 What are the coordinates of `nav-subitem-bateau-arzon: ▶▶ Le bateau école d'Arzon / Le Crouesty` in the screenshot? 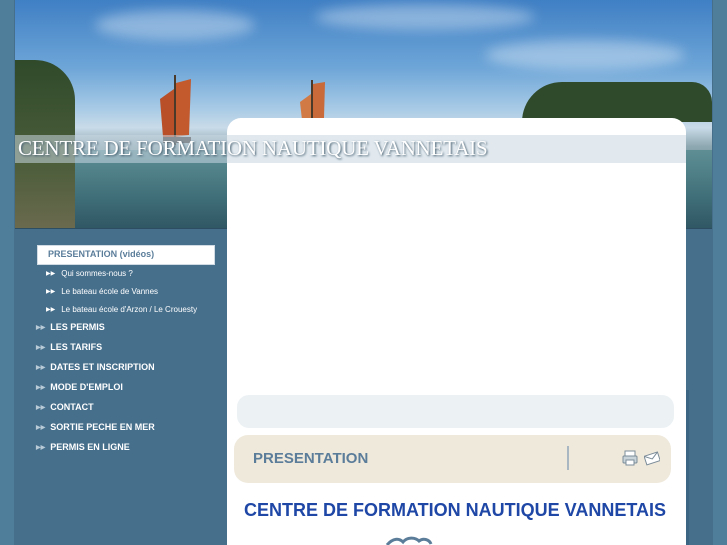 It's located at (121, 309).